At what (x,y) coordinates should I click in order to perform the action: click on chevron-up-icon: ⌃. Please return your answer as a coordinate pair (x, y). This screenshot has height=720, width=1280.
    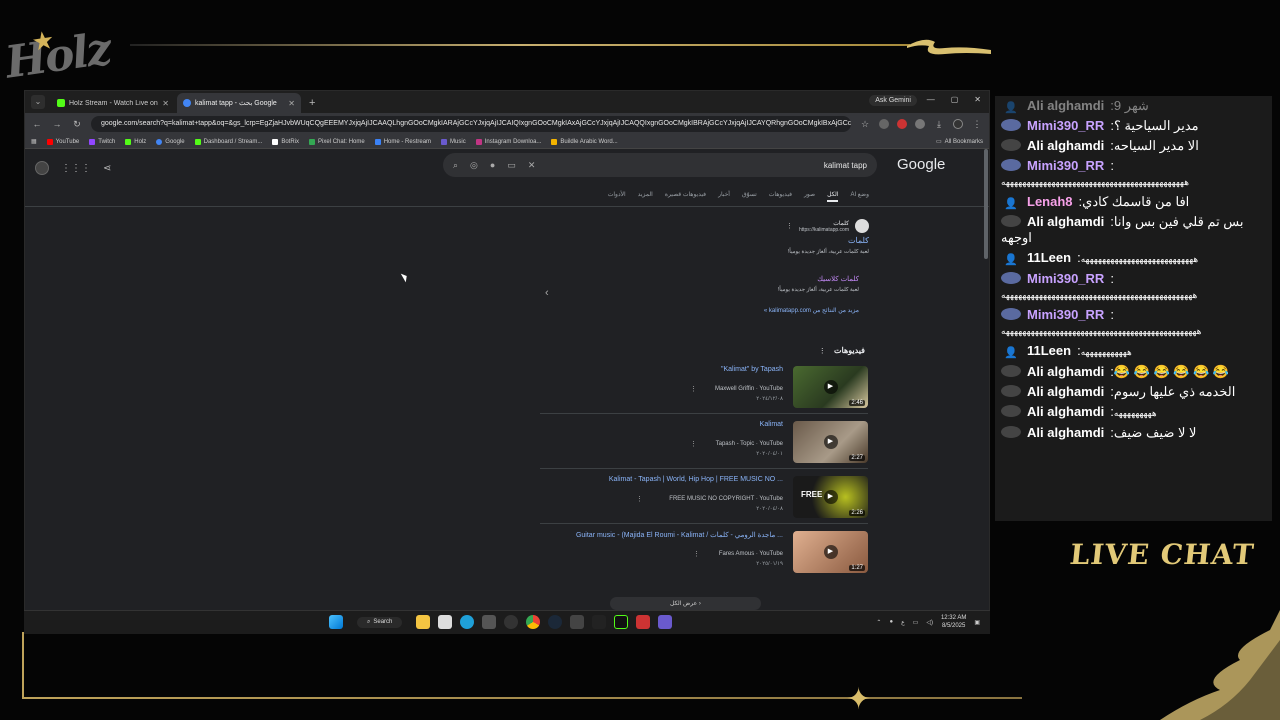
    Looking at the image, I should click on (878, 622).